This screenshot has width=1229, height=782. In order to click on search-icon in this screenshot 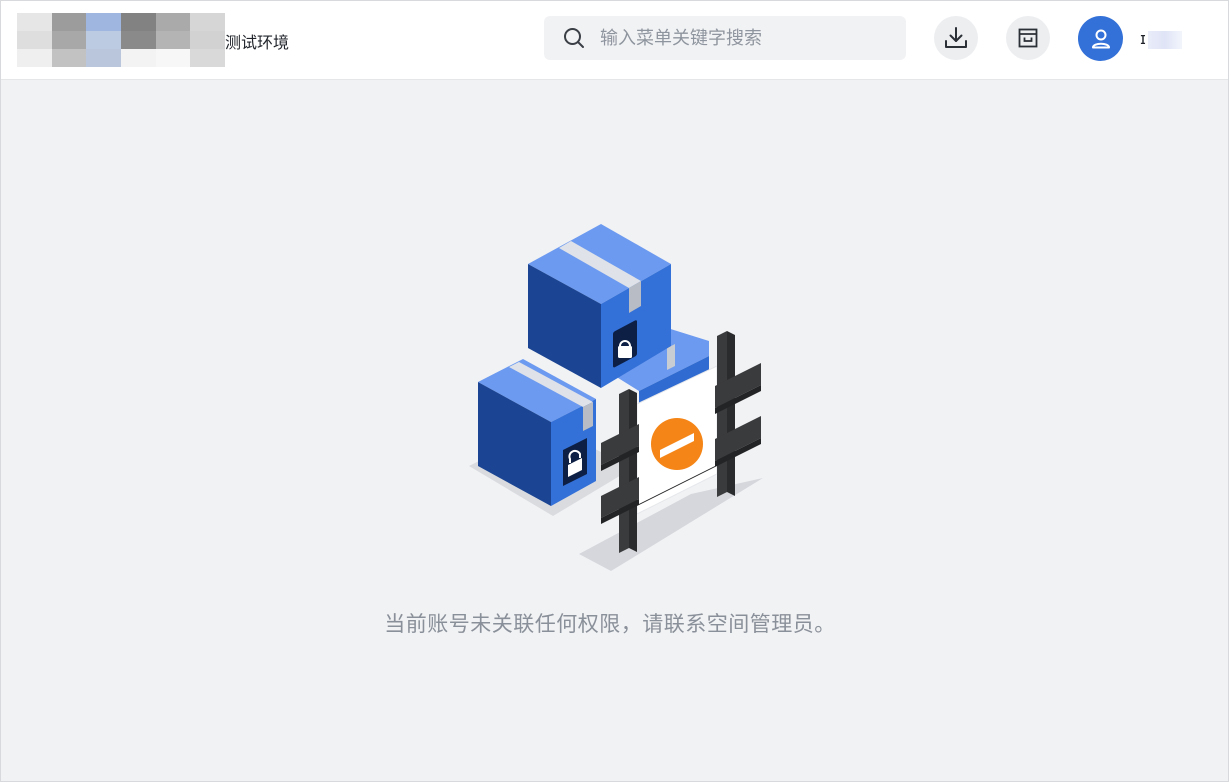, I will do `click(574, 38)`.